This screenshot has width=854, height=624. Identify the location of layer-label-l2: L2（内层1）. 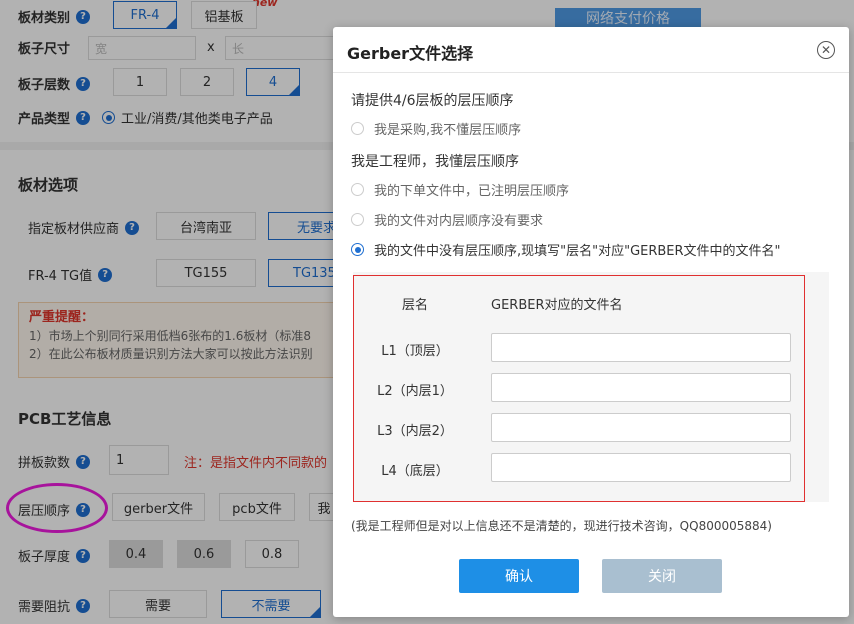
(415, 391).